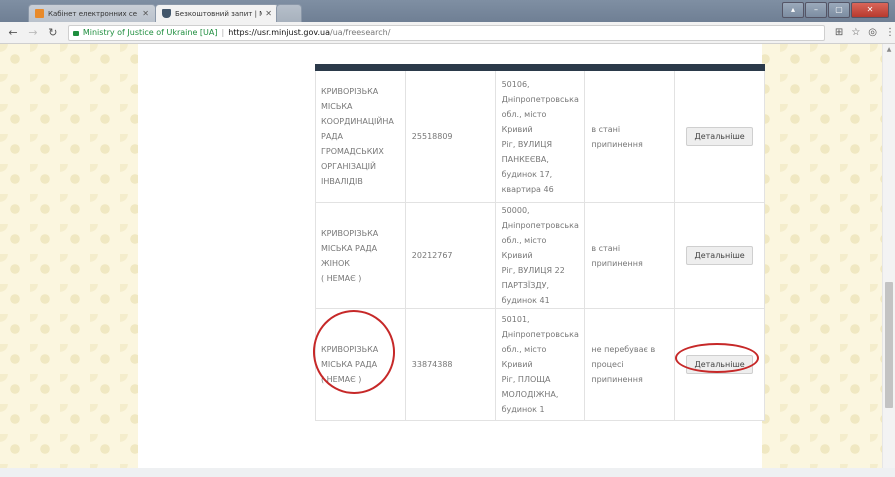 The width and height of the screenshot is (895, 477). Describe the element at coordinates (890, 32) in the screenshot. I see `menu-icon: ⋮` at that location.